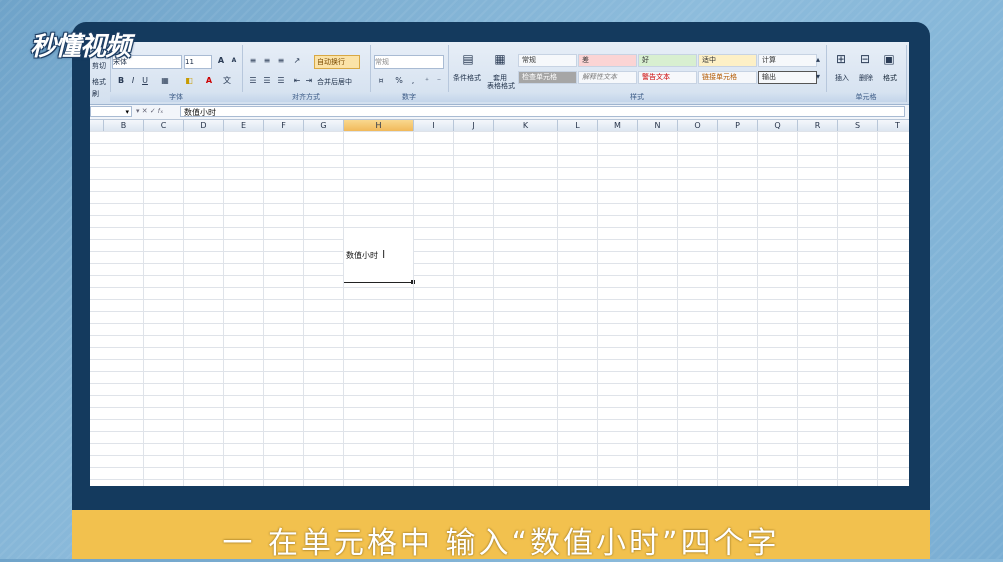 This screenshot has width=1003, height=562. What do you see at coordinates (841, 59) in the screenshot?
I see `insert-cells-icon: ⊞` at bounding box center [841, 59].